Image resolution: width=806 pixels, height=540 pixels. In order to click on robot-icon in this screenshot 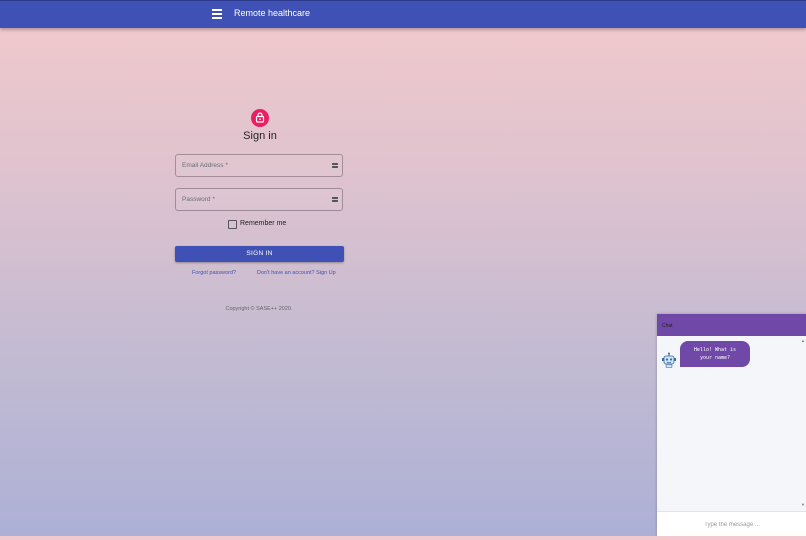, I will do `click(669, 360)`.